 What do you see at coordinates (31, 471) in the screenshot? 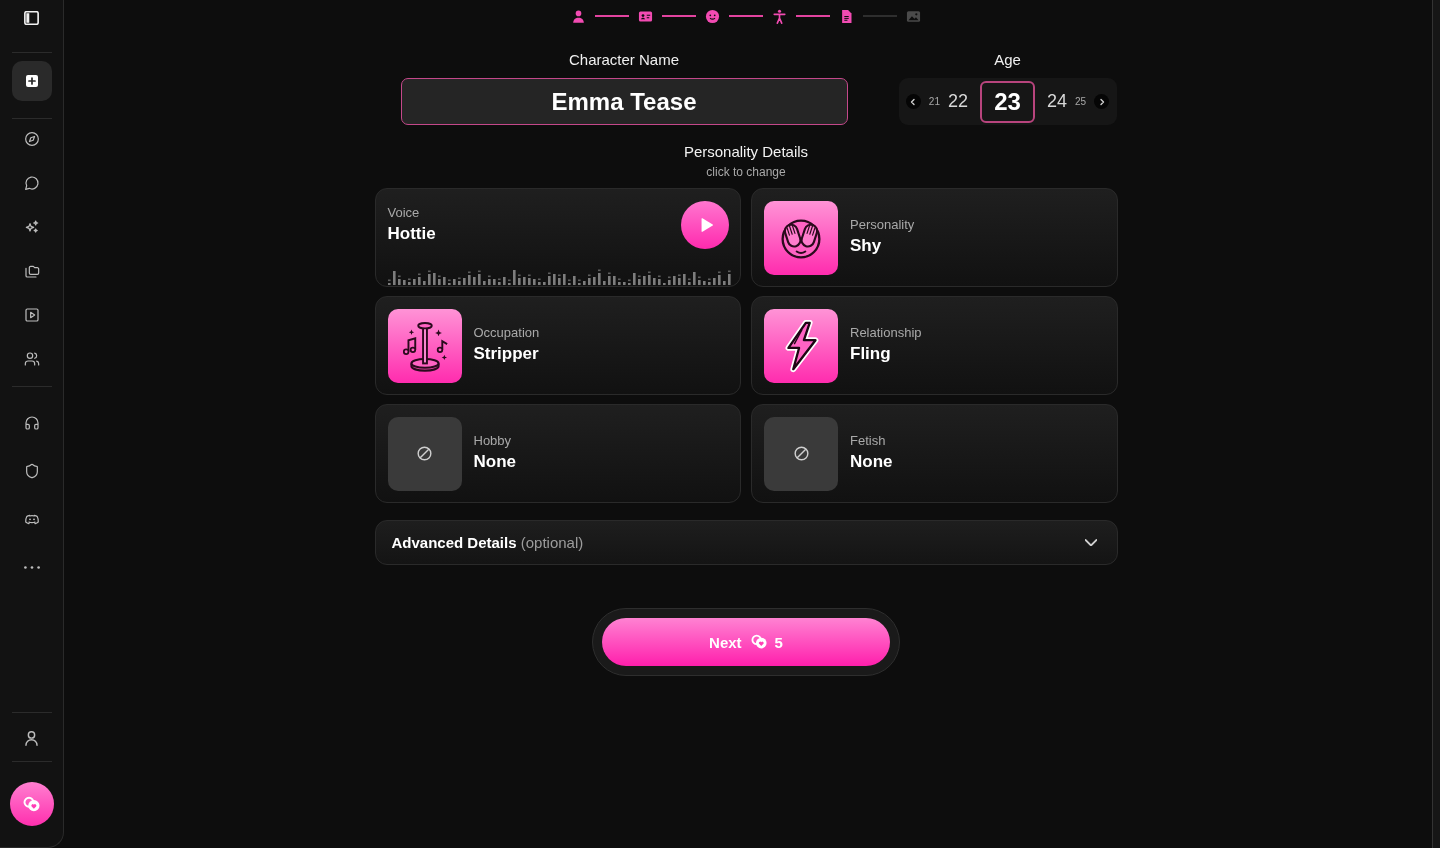
I see `shield-icon` at bounding box center [31, 471].